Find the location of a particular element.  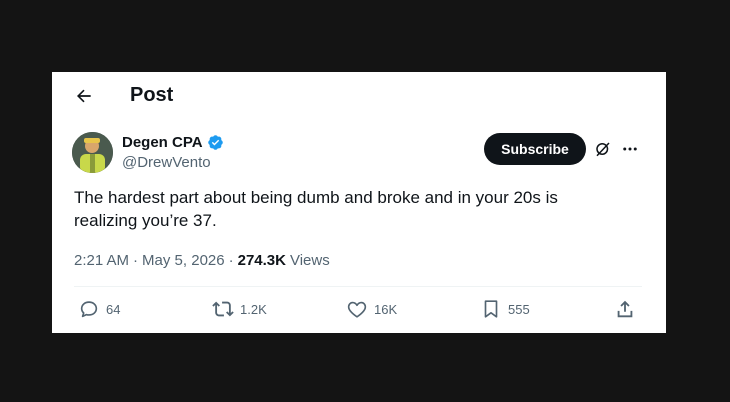

bookmark-button: 555 is located at coordinates (505, 309).